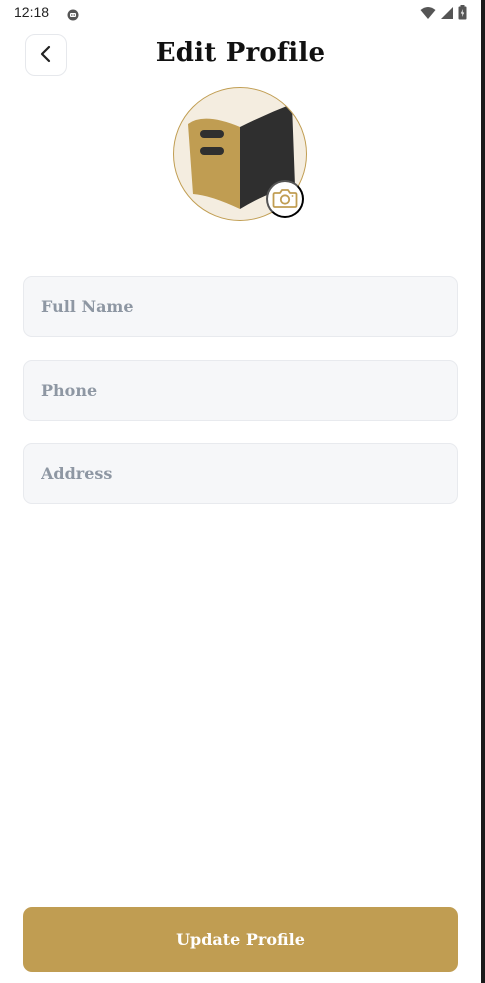 This screenshot has width=485, height=983. What do you see at coordinates (483, 491) in the screenshot?
I see `screen-edge` at bounding box center [483, 491].